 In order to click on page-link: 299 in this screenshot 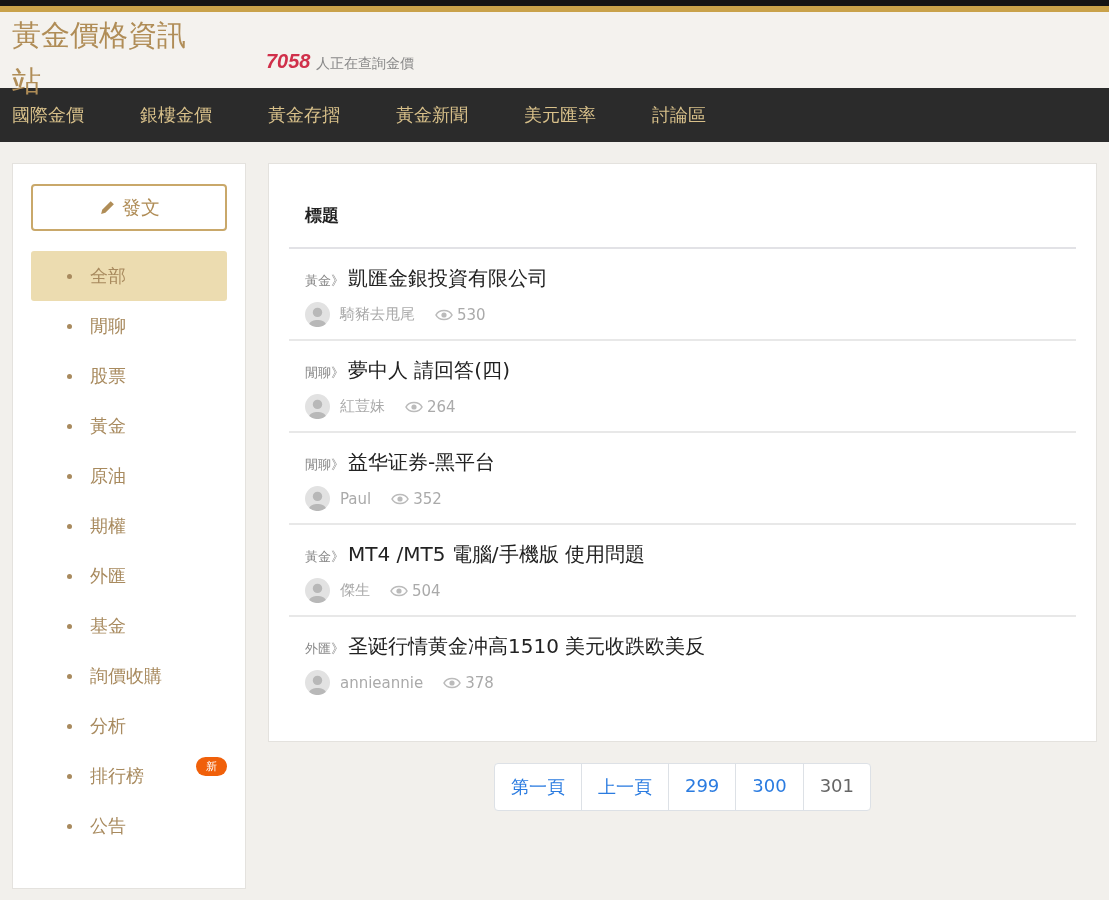, I will do `click(701, 787)`.